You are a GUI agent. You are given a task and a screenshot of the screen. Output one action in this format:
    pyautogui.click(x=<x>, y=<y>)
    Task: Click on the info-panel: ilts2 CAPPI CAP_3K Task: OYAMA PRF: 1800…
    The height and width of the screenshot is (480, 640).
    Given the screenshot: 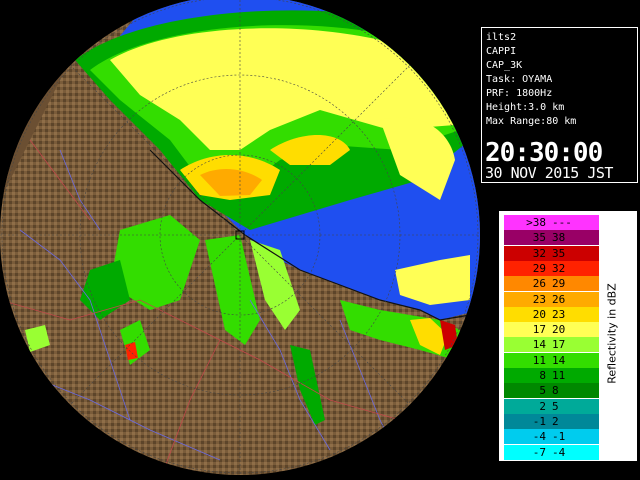 What is the action you would take?
    pyautogui.click(x=559, y=105)
    